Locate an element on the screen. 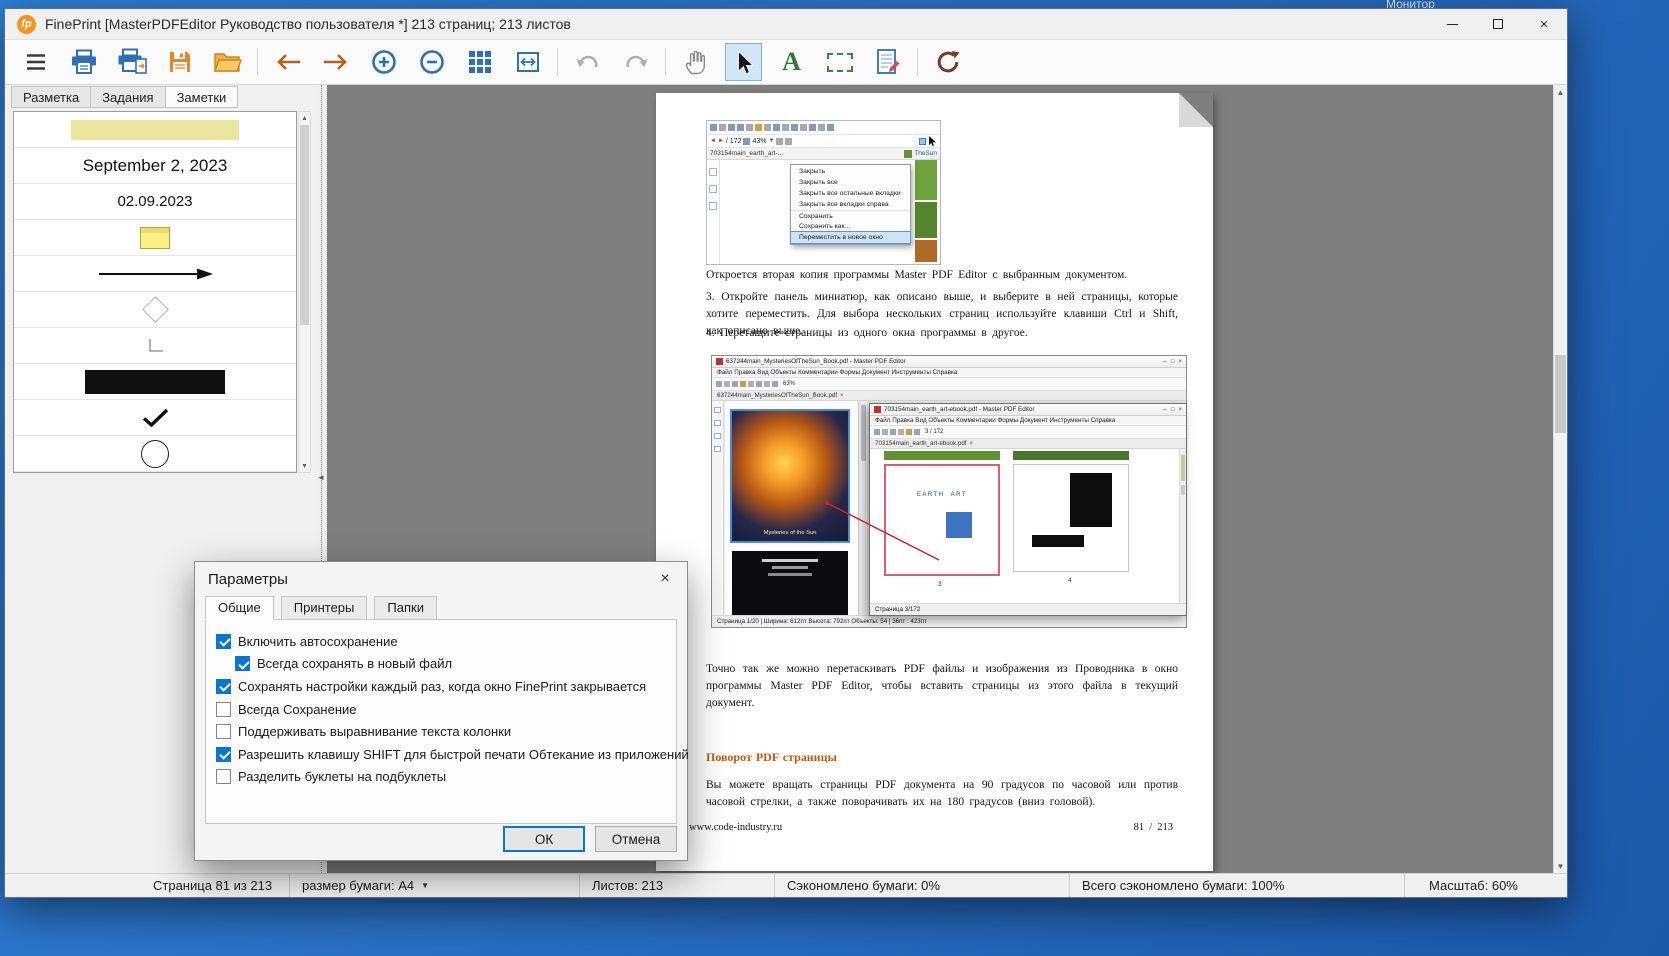 The image size is (1669, 956). cancel-button: Отмена is located at coordinates (636, 839).